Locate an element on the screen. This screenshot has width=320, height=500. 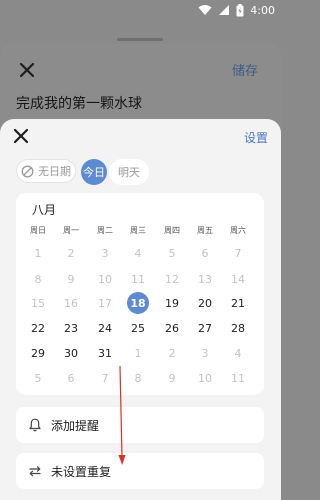
calendar-day: 17 is located at coordinates (105, 303).